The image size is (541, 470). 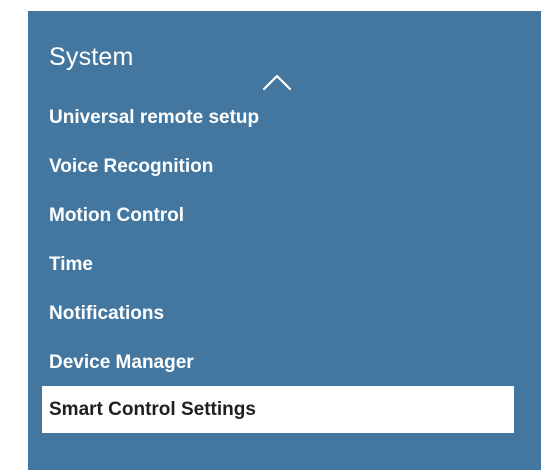 What do you see at coordinates (278, 215) in the screenshot?
I see `menu-item-motion-control: Motion Control` at bounding box center [278, 215].